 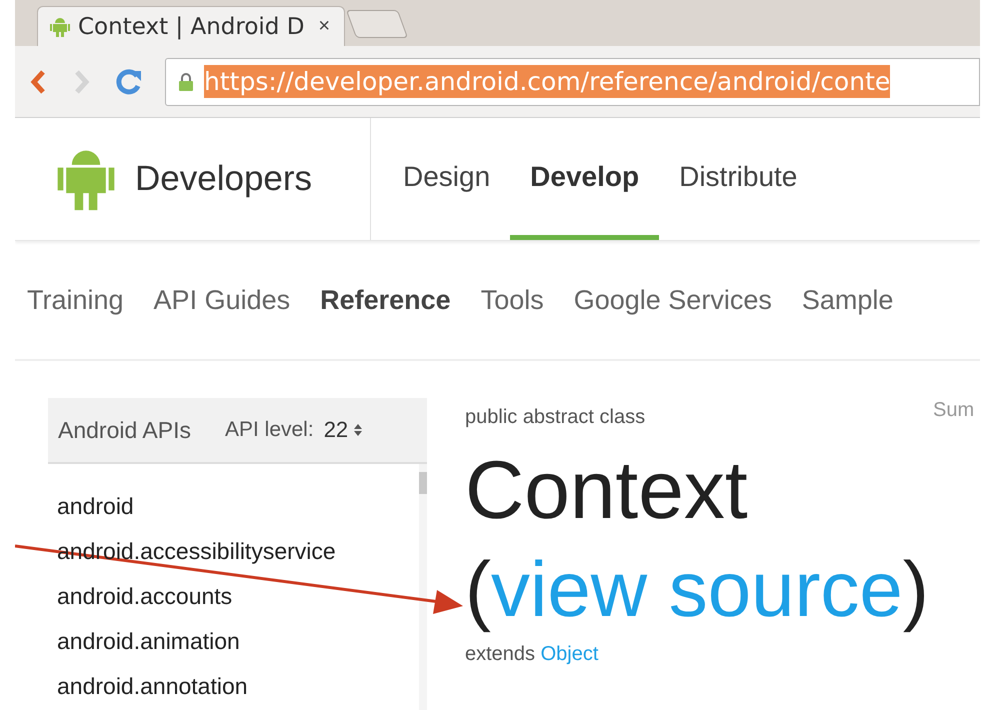 I want to click on tab-title: Context | Android D, so click(x=191, y=27).